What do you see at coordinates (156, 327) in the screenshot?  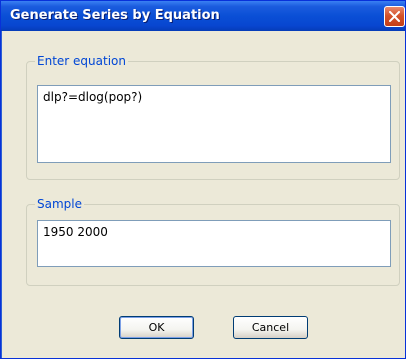 I see `ok-button: OK` at bounding box center [156, 327].